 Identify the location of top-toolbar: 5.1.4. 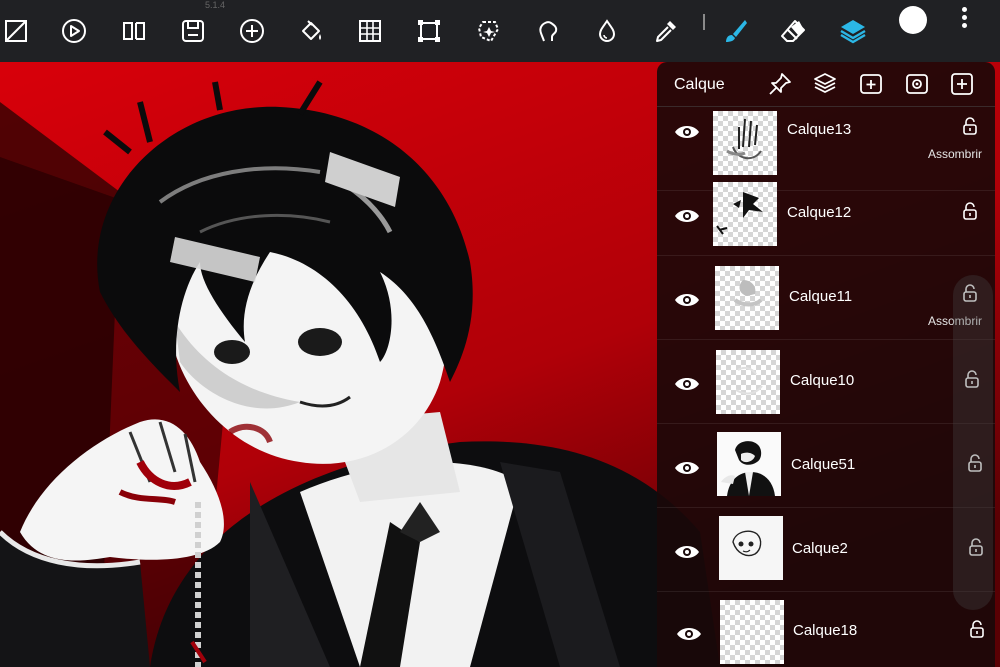
(500, 31).